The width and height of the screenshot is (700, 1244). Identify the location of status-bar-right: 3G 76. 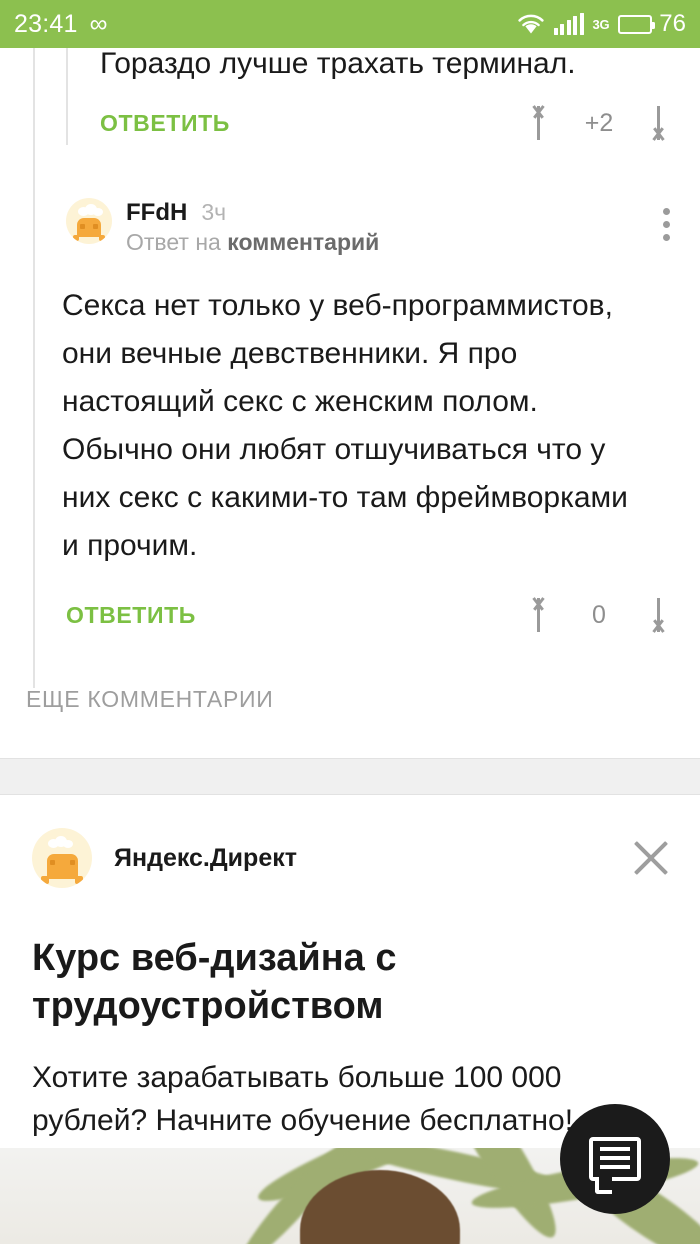
(601, 24).